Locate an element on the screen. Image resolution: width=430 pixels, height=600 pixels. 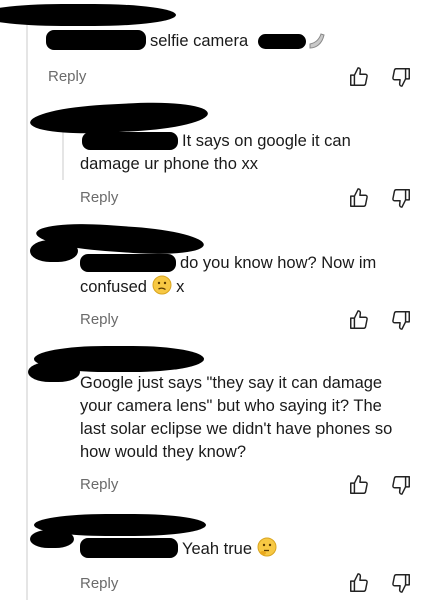
comment-text-line-1: Google just says "they say it can damage is located at coordinates (231, 383).